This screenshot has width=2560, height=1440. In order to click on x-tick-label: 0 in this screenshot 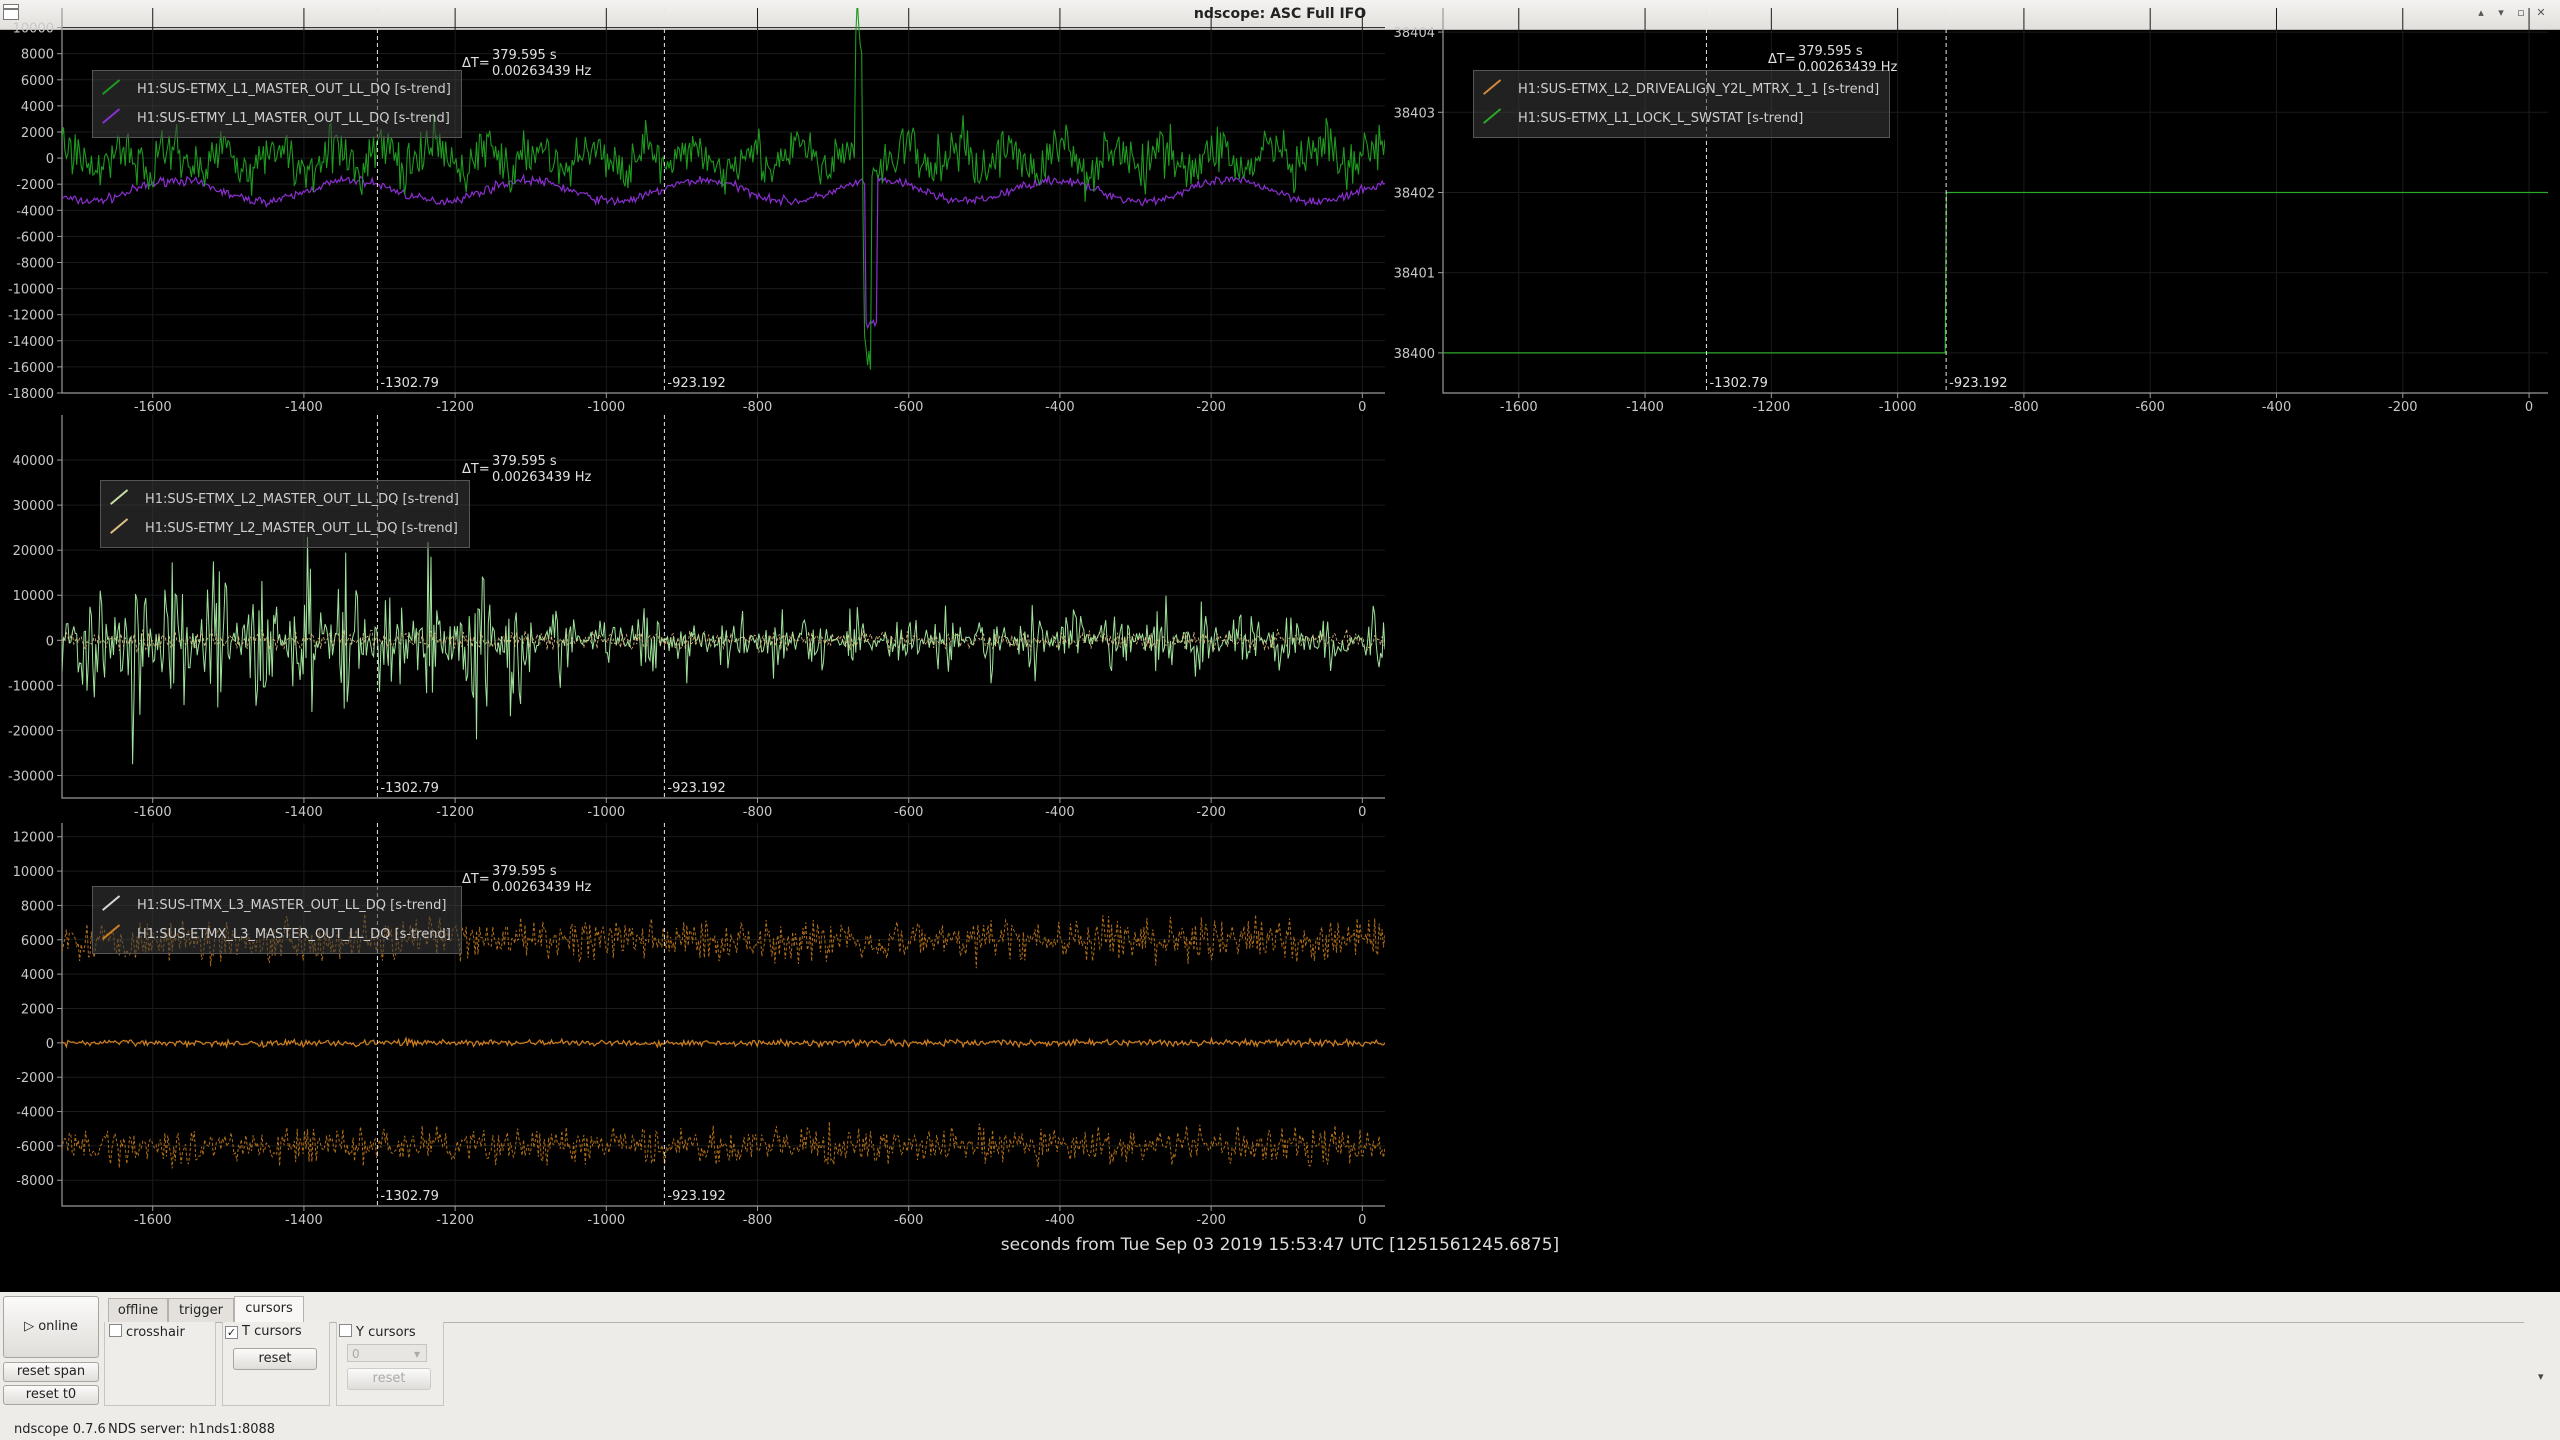, I will do `click(1362, 407)`.